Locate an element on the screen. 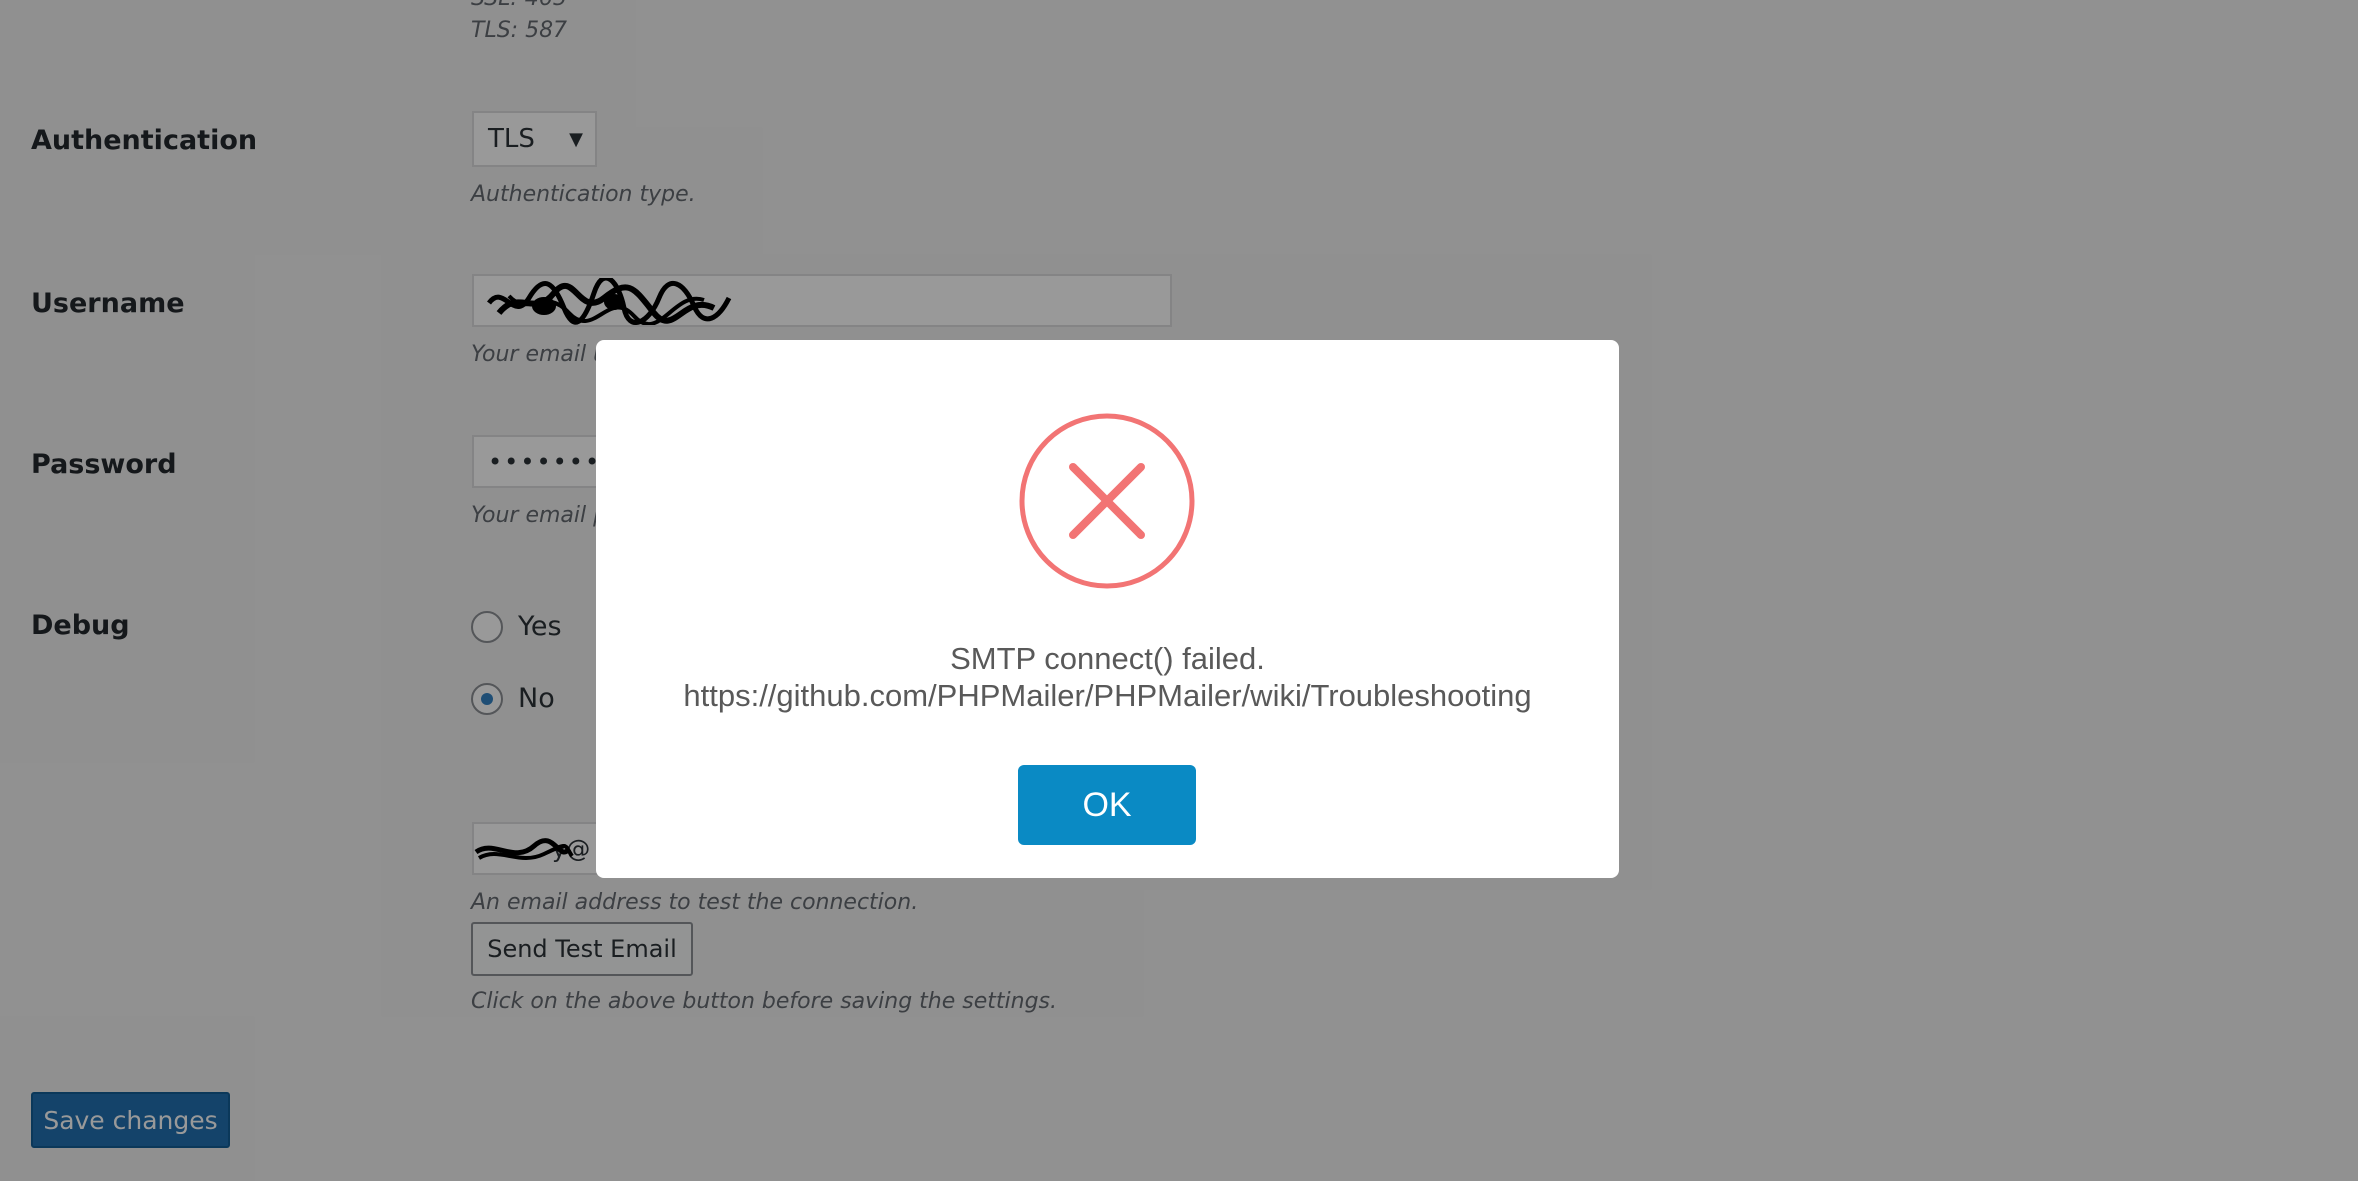 The image size is (2358, 1181). error-message-line1: SMTP connect() failed. is located at coordinates (1107, 658).